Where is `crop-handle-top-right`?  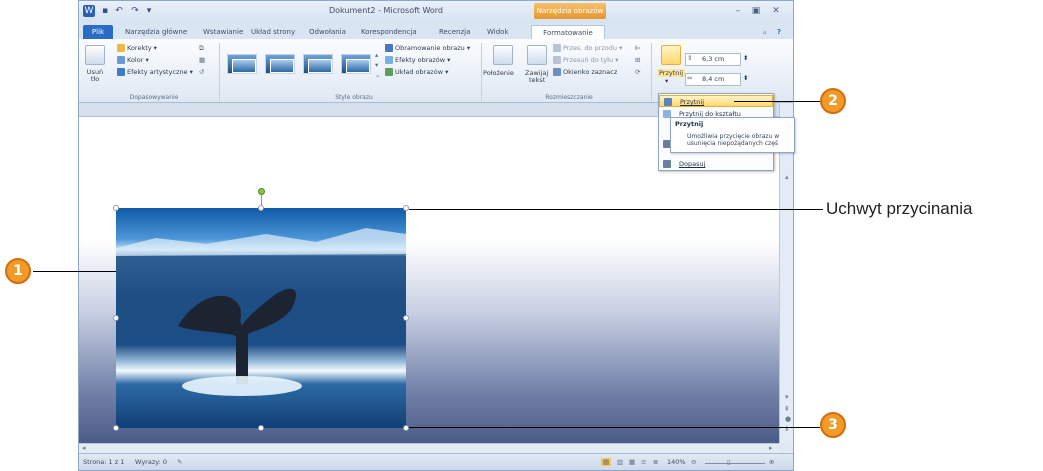
crop-handle-top-right is located at coordinates (406, 208).